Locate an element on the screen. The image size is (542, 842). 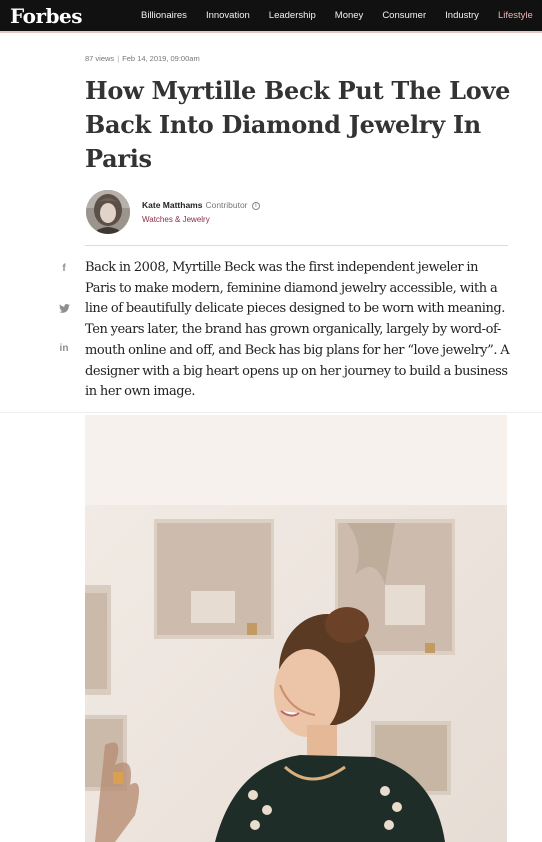
nav-item-consumer: Consumer is located at coordinates (404, 15).